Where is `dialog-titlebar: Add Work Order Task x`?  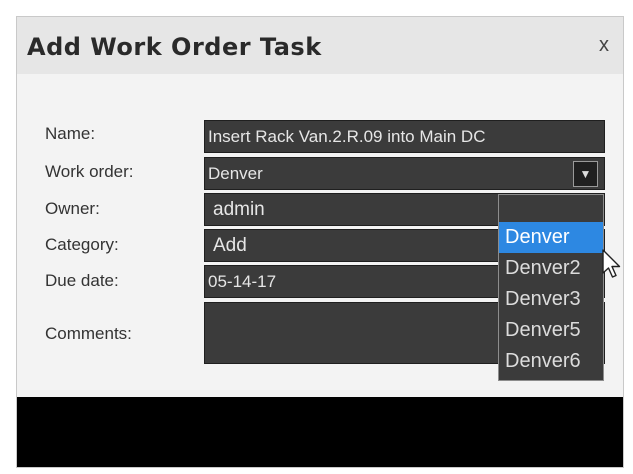 dialog-titlebar: Add Work Order Task x is located at coordinates (320, 45).